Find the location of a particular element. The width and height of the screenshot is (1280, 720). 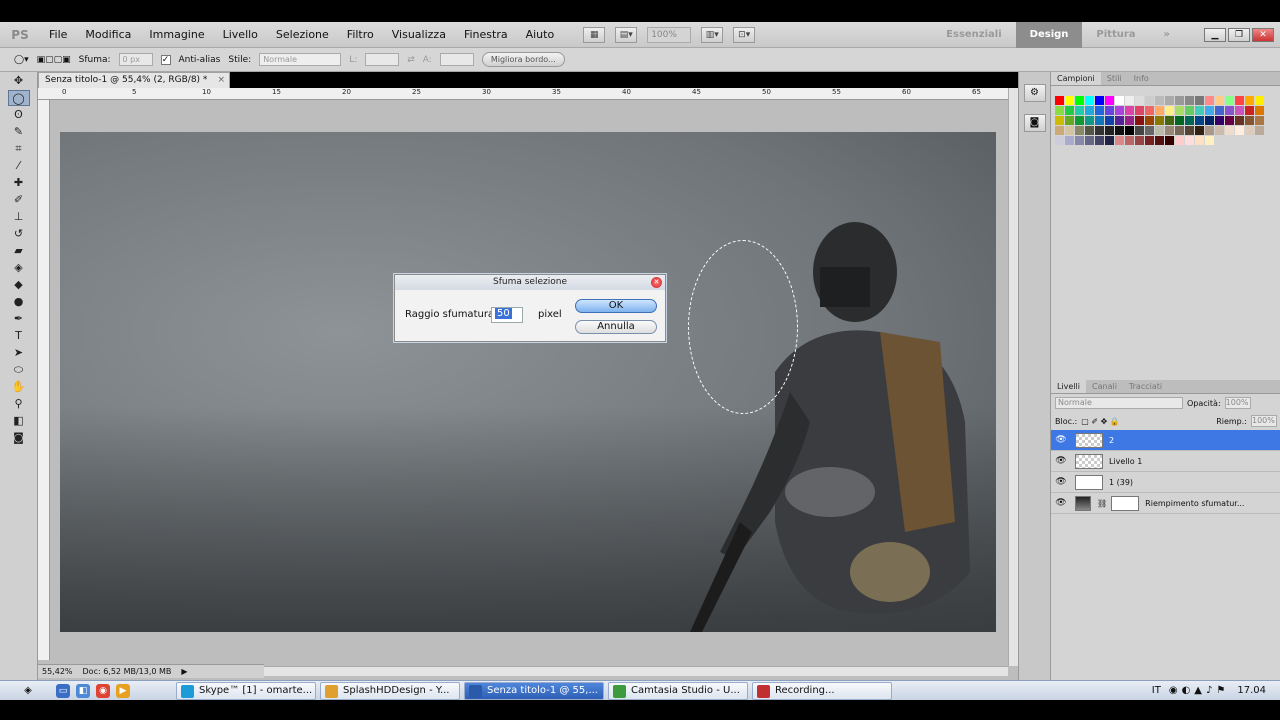

clone-stamp-tool-icon: ⊥ is located at coordinates (19, 217).